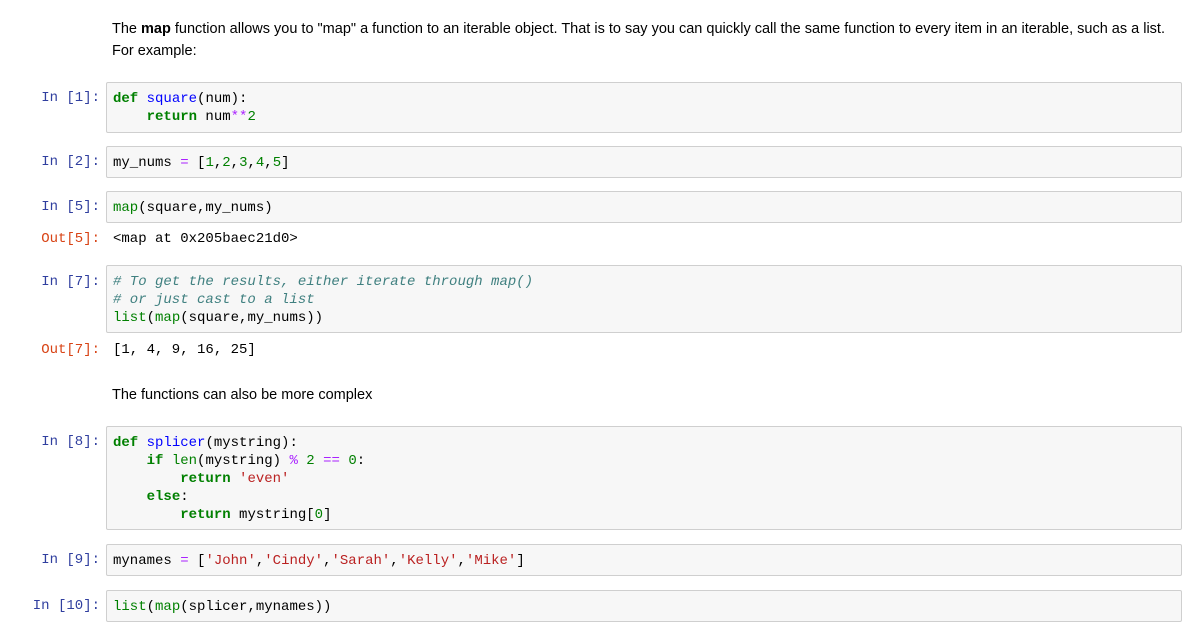 This screenshot has width=1200, height=630. I want to click on code-text-token: (square,my_nums), so click(205, 208).